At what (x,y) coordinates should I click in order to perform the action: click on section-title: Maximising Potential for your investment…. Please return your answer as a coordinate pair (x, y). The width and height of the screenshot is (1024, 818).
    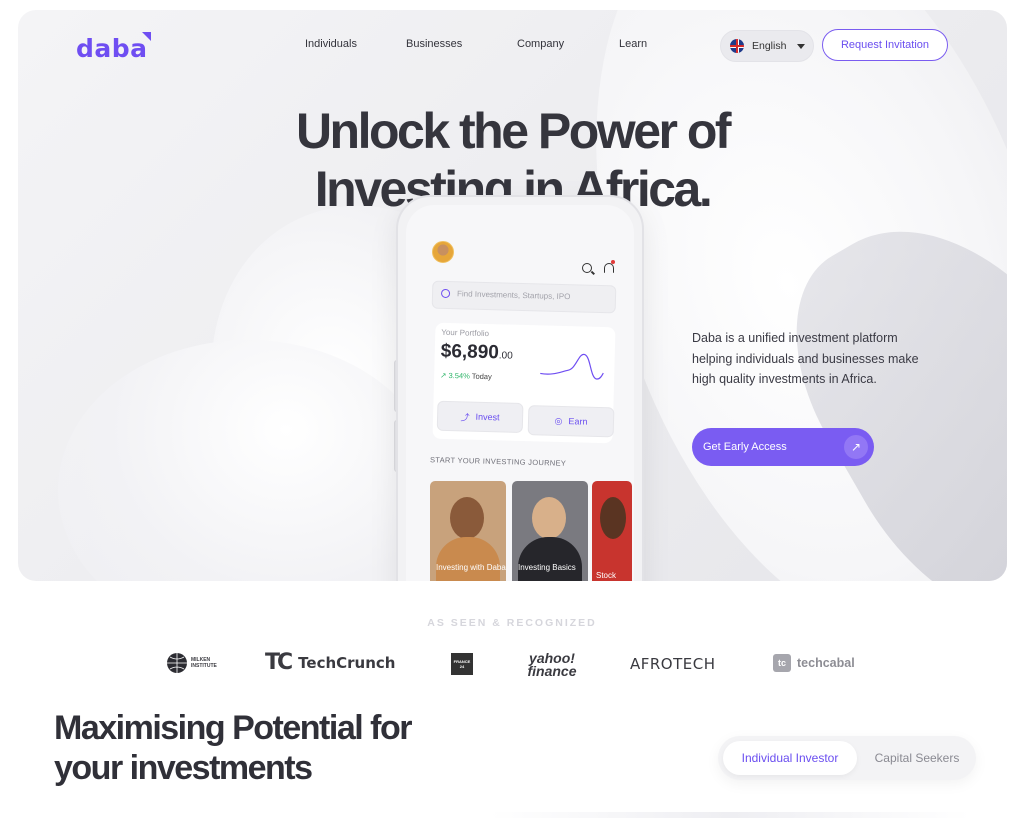
    Looking at the image, I should click on (233, 748).